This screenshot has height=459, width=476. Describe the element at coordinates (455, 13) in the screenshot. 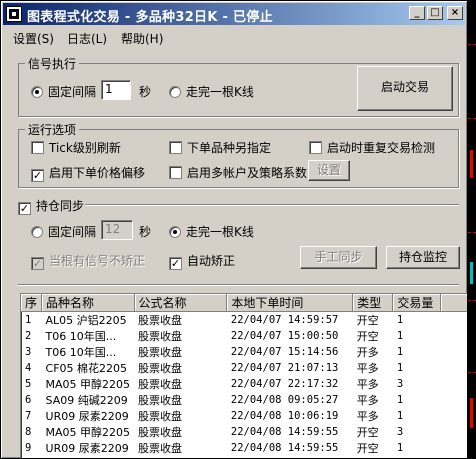

I see `close-button: ×` at that location.